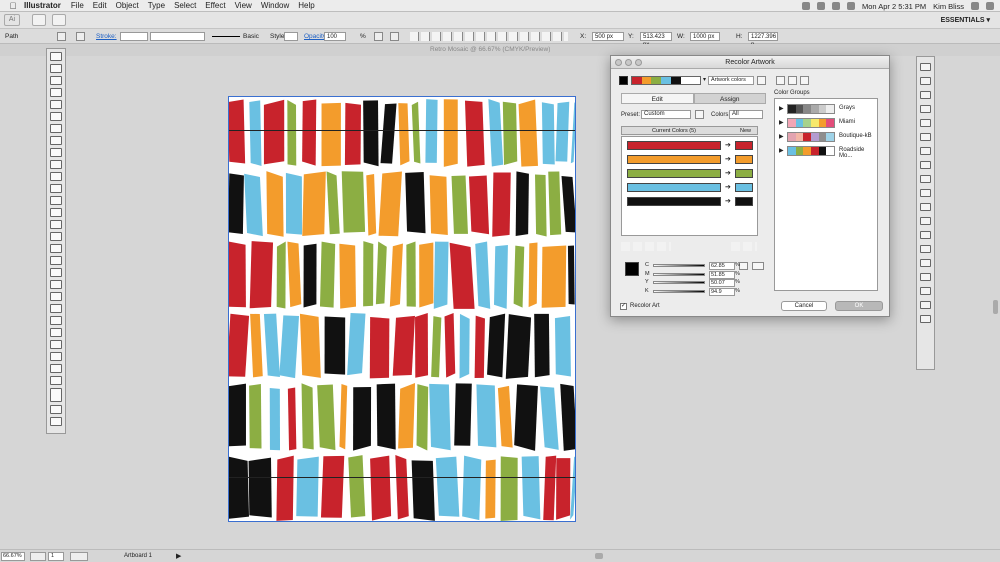 The height and width of the screenshot is (562, 1000). What do you see at coordinates (925, 193) in the screenshot?
I see `character-panel-icon` at bounding box center [925, 193].